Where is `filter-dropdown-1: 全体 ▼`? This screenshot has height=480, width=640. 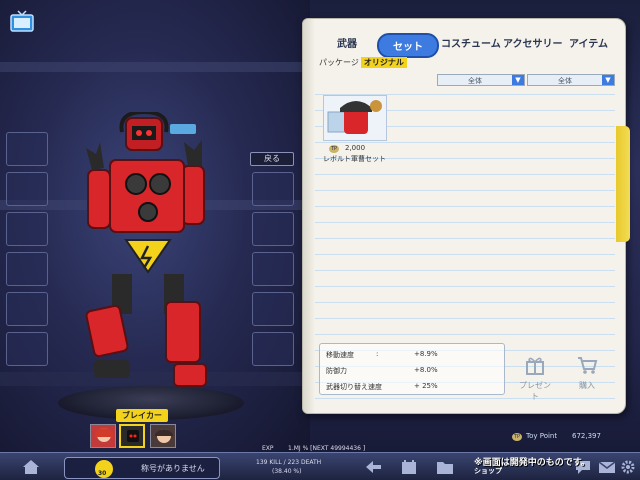 filter-dropdown-1: 全体 ▼ is located at coordinates (481, 80).